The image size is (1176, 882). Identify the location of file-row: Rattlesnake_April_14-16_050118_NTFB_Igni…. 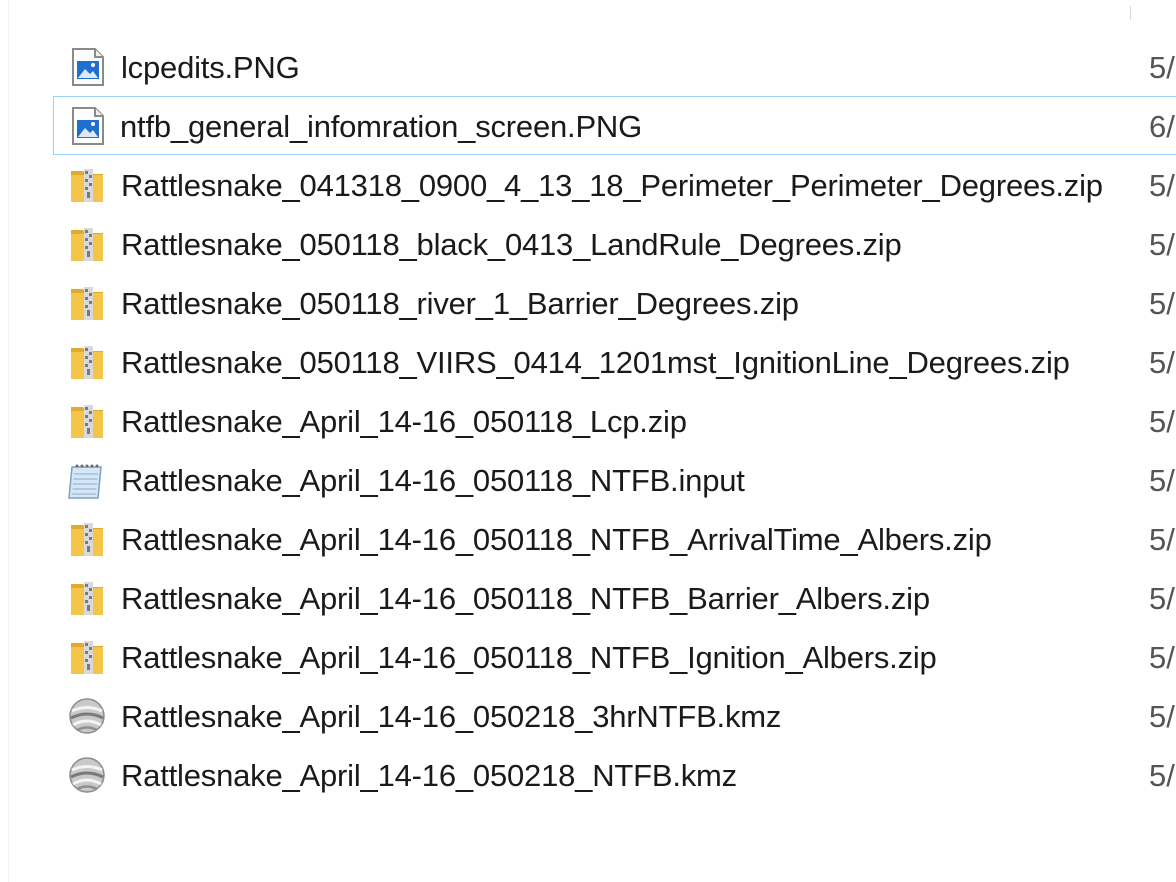
(588, 656).